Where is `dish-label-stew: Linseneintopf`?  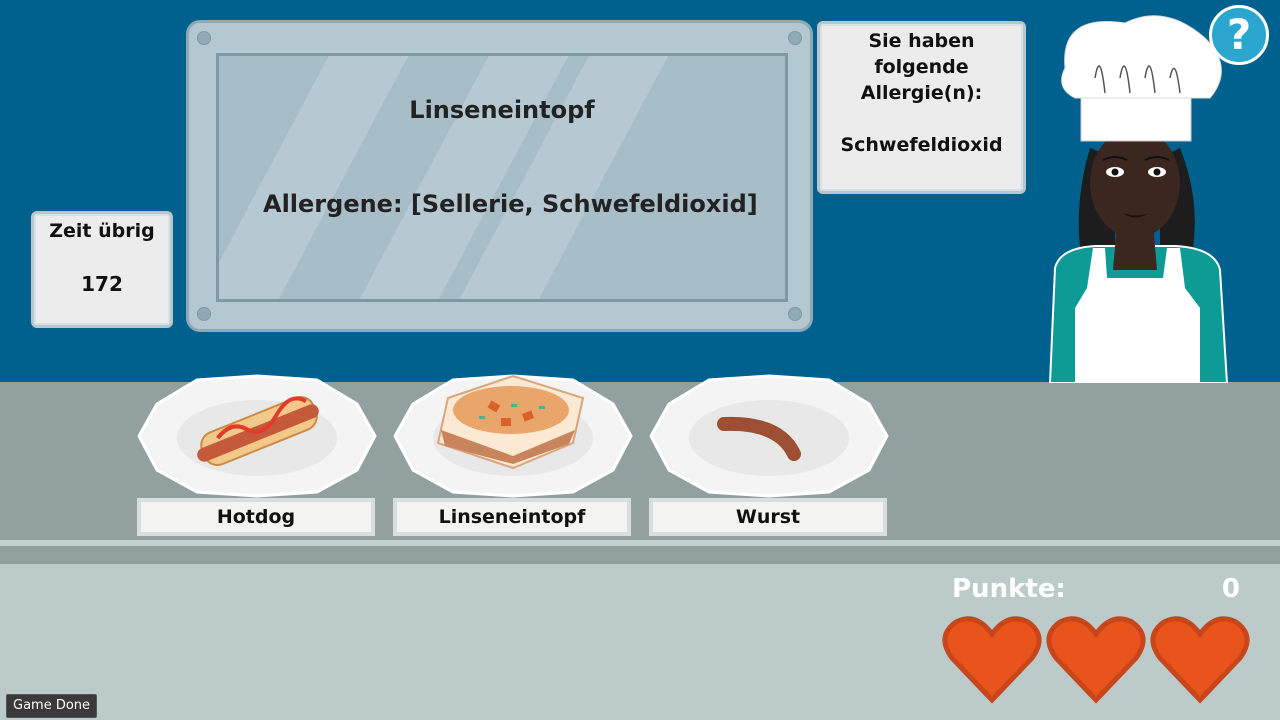 dish-label-stew: Linseneintopf is located at coordinates (512, 517).